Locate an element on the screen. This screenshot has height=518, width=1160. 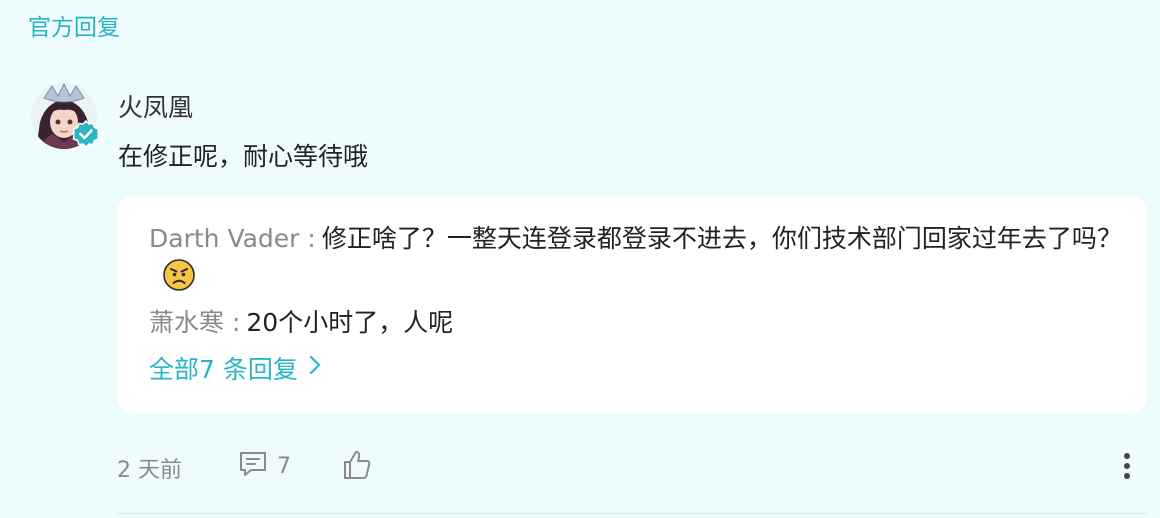
chevron-right-icon is located at coordinates (315, 368).